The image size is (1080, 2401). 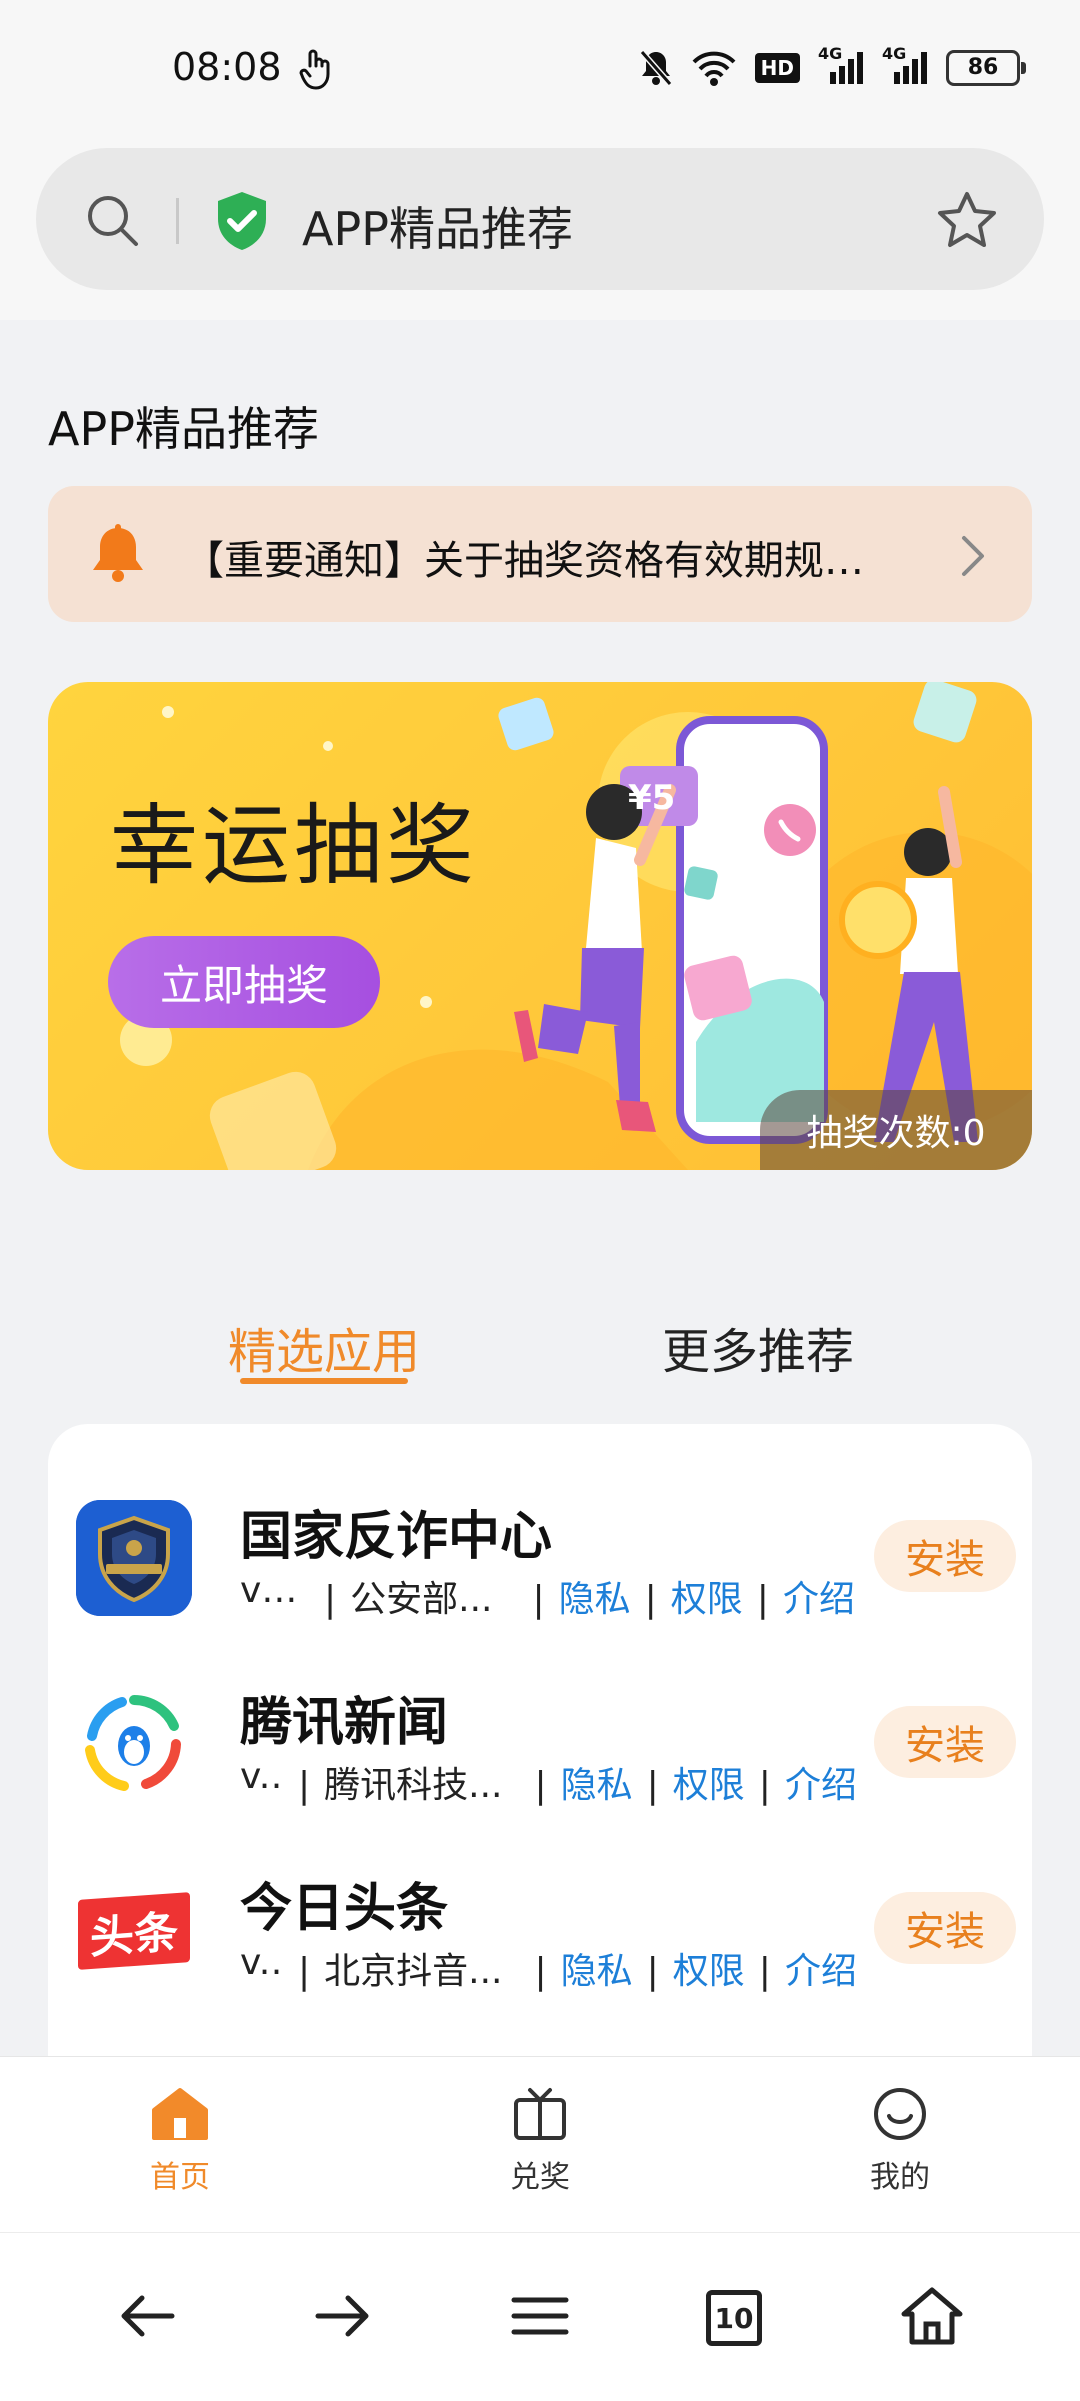 What do you see at coordinates (180, 2177) in the screenshot?
I see `nav-home-label: 首页` at bounding box center [180, 2177].